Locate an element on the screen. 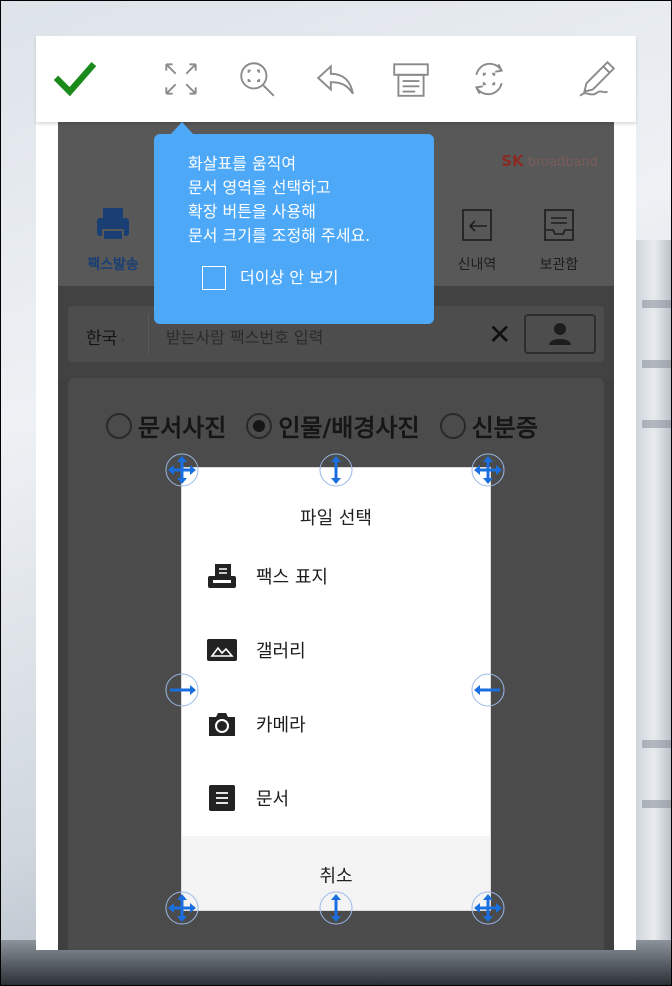 Image resolution: width=672 pixels, height=986 pixels. nav-storage: 보관함 is located at coordinates (559, 239).